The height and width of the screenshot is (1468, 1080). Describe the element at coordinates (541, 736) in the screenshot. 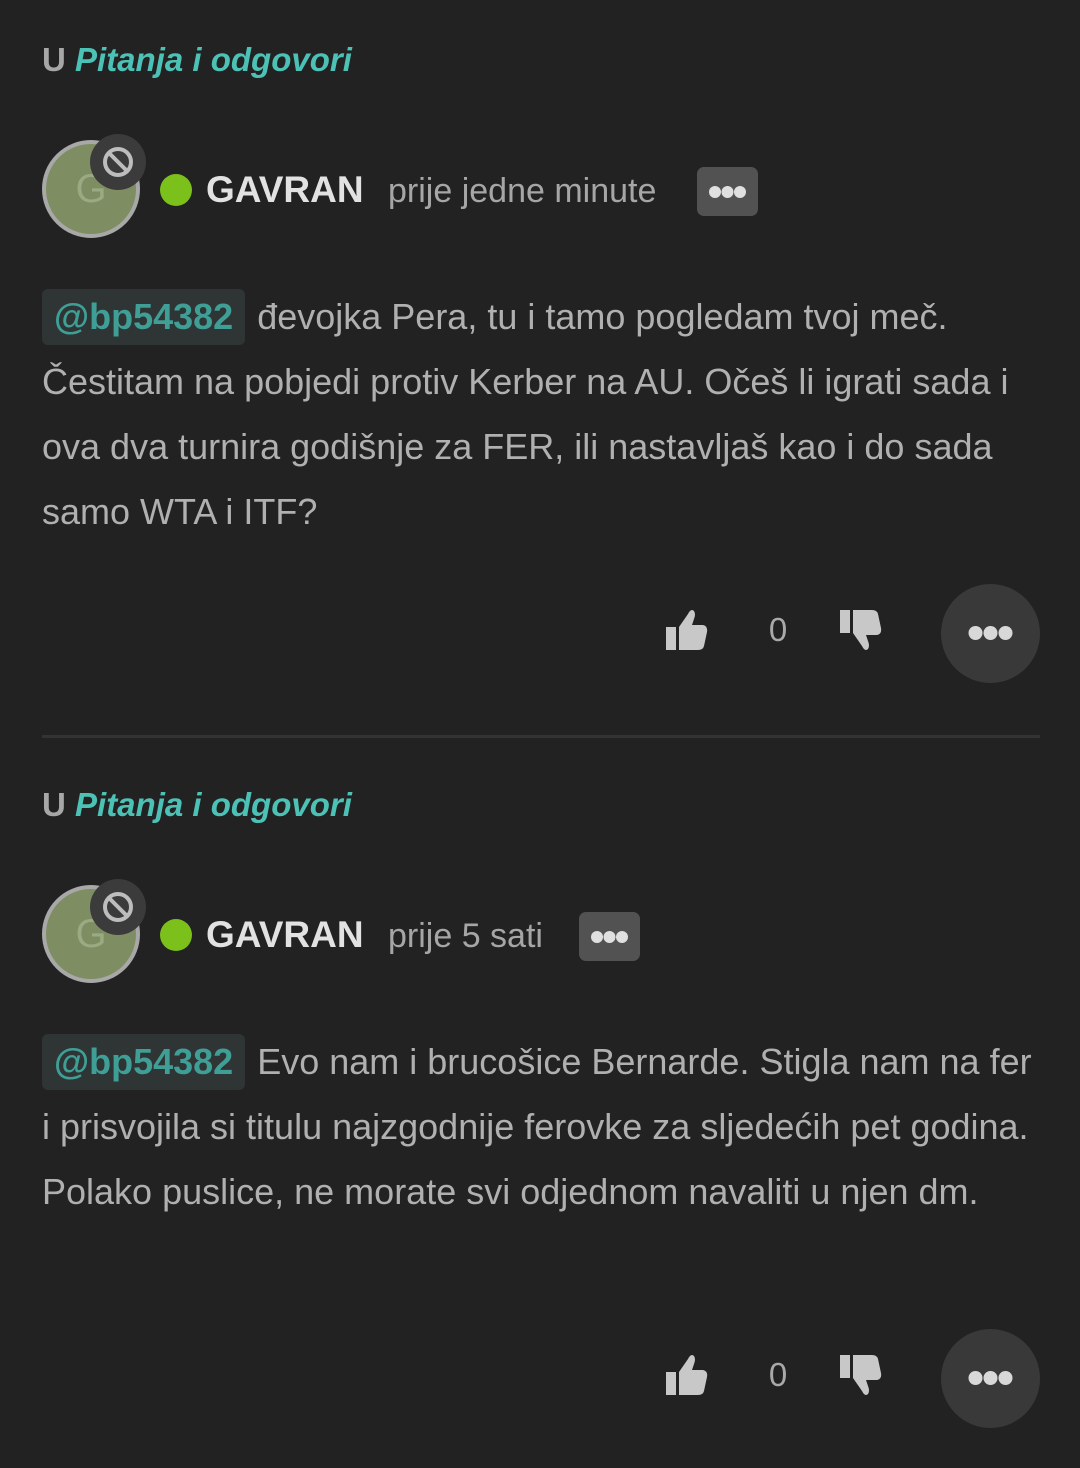

I see `post-divider` at that location.